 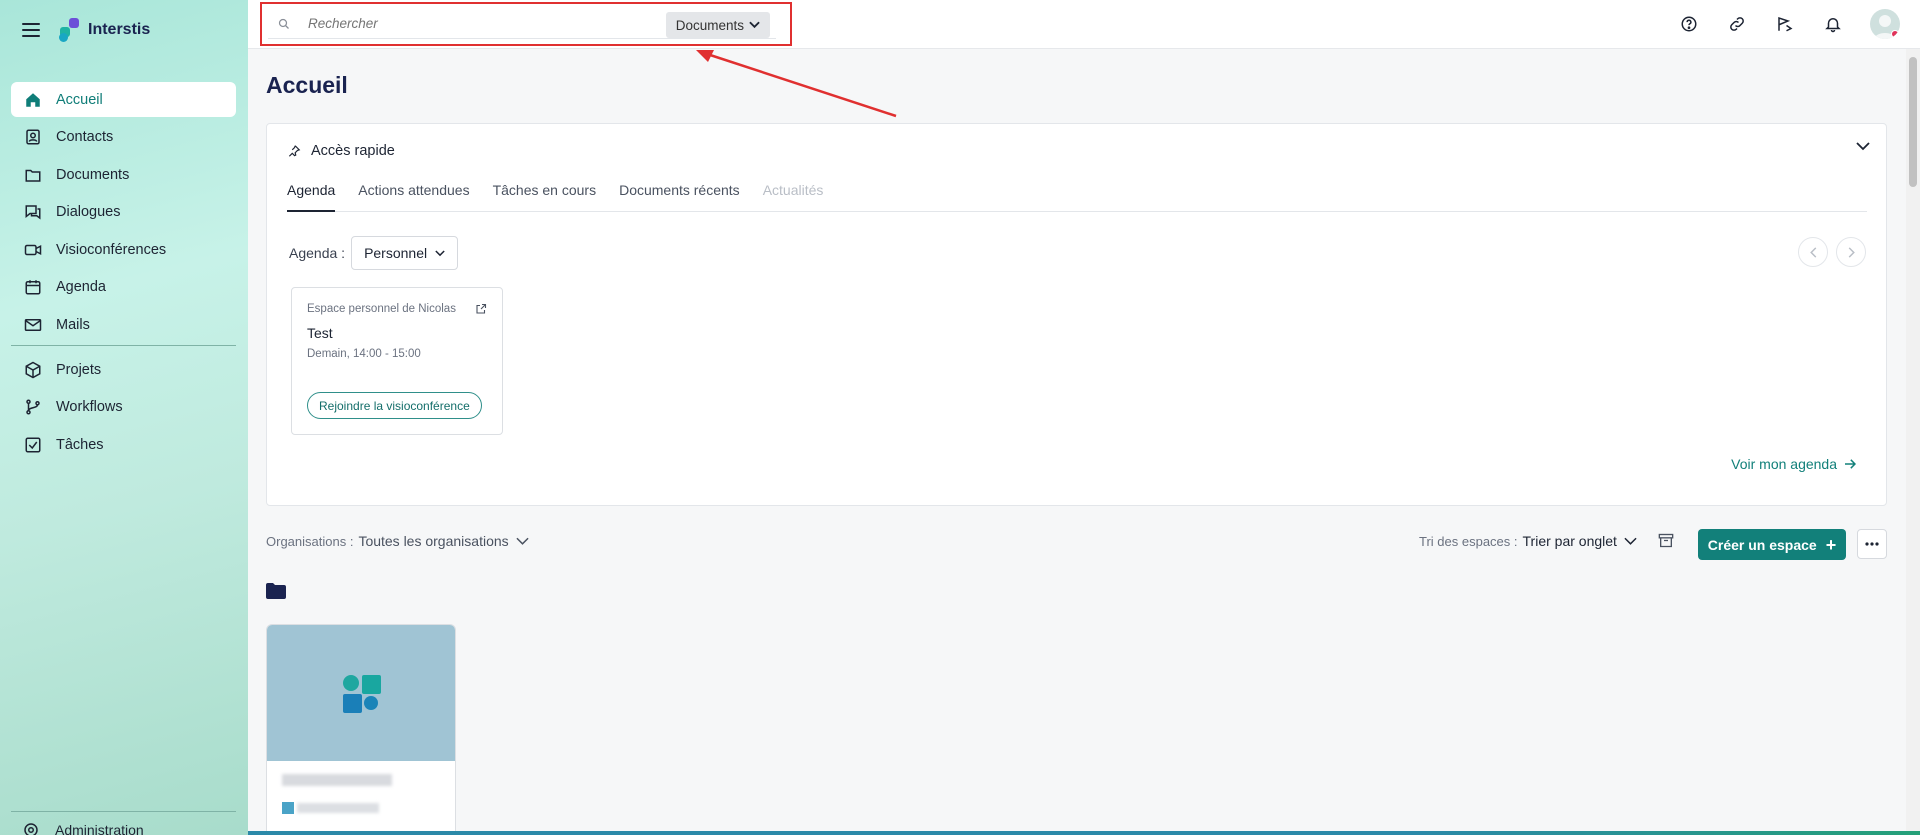 What do you see at coordinates (317, 253) in the screenshot?
I see `agenda-label: Agenda :` at bounding box center [317, 253].